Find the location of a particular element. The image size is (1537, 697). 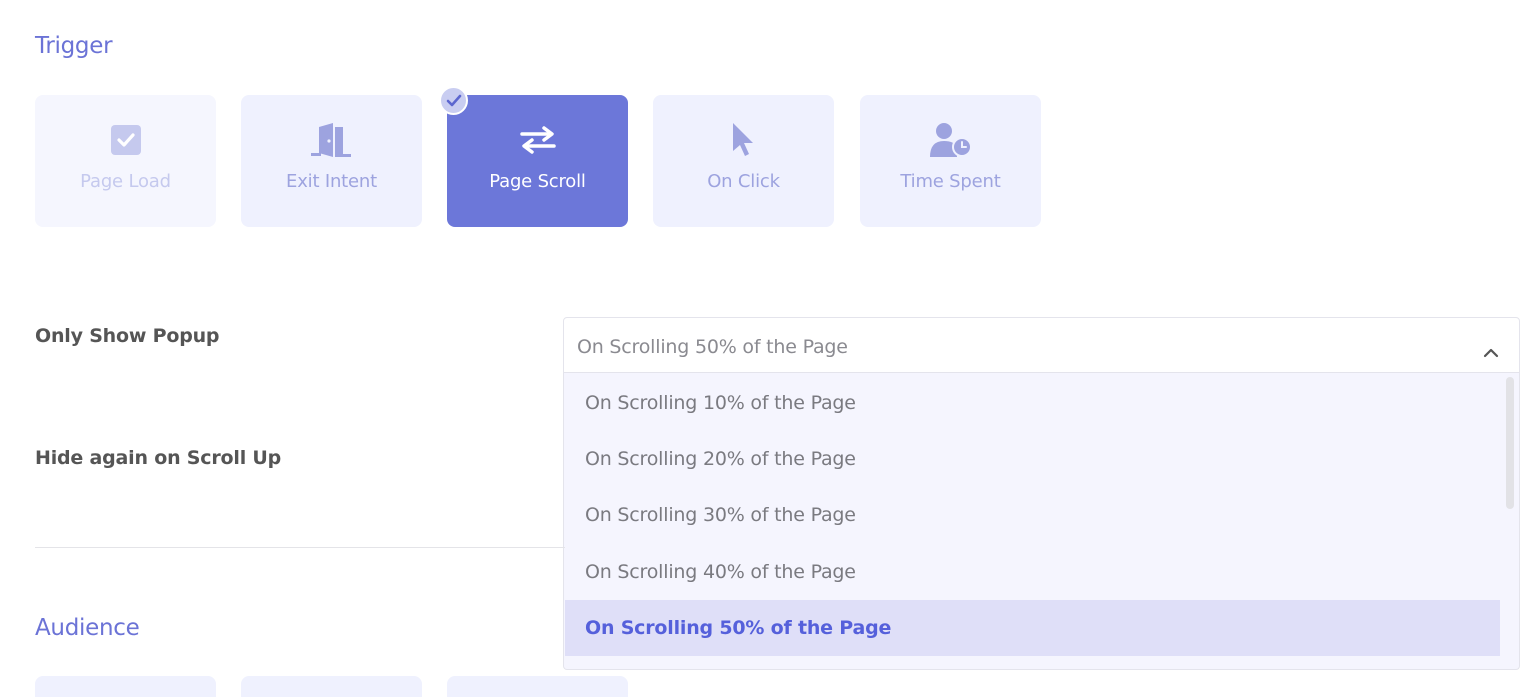

dropdown-option: On Scrolling 40% of the Page is located at coordinates (1032, 572).